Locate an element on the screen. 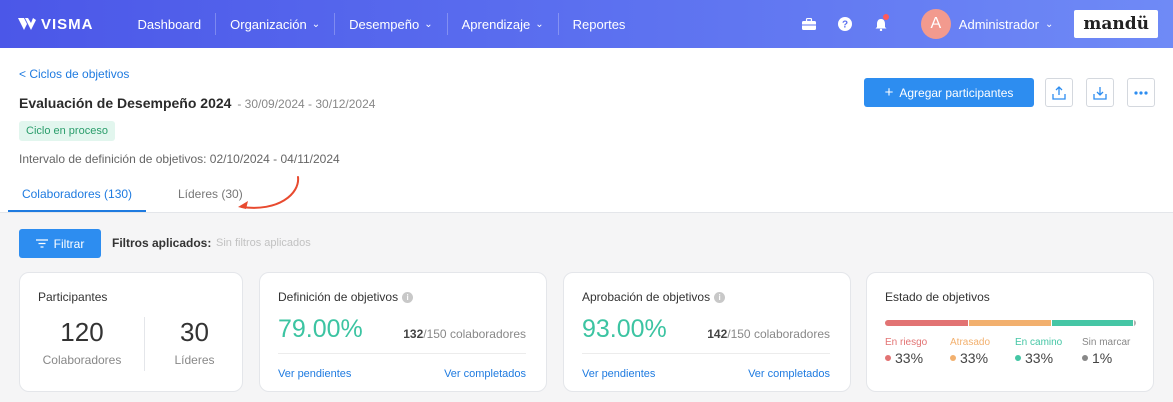 The height and width of the screenshot is (402, 1173). definition-card-title-text: Definición de objetivos is located at coordinates (338, 297).